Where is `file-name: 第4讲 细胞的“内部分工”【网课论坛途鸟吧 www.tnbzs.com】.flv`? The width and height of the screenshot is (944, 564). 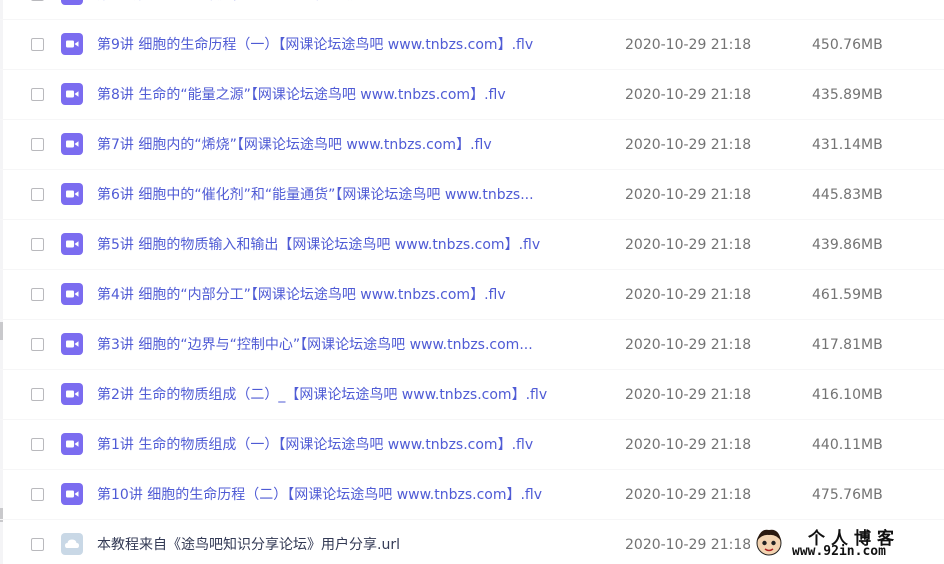 file-name: 第4讲 细胞的“内部分工”【网课论坛途鸟吧 www.tnbzs.com】.flv is located at coordinates (349, 295).